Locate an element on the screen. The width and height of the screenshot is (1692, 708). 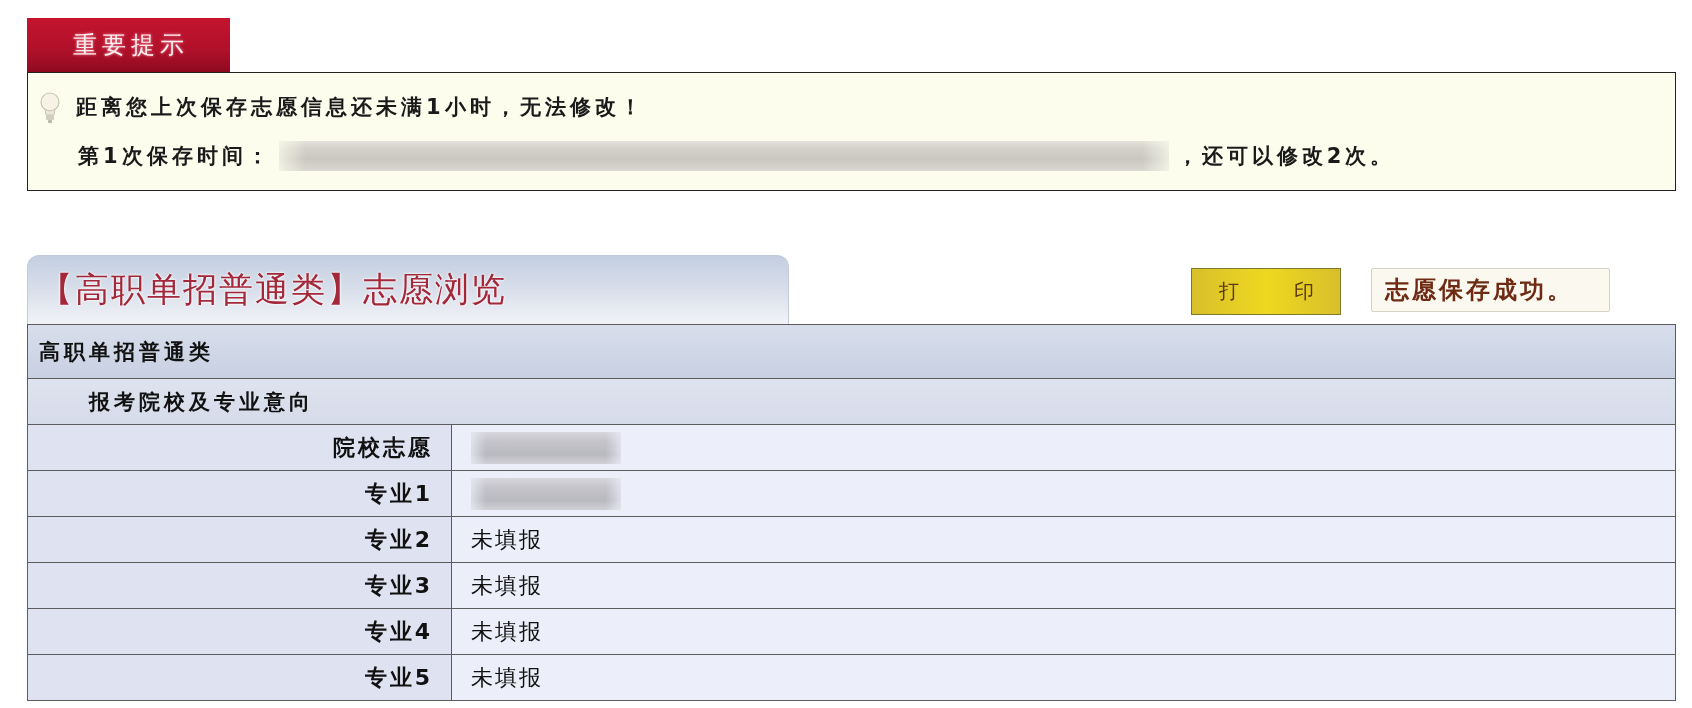
print-button: 打 印 is located at coordinates (1266, 291).